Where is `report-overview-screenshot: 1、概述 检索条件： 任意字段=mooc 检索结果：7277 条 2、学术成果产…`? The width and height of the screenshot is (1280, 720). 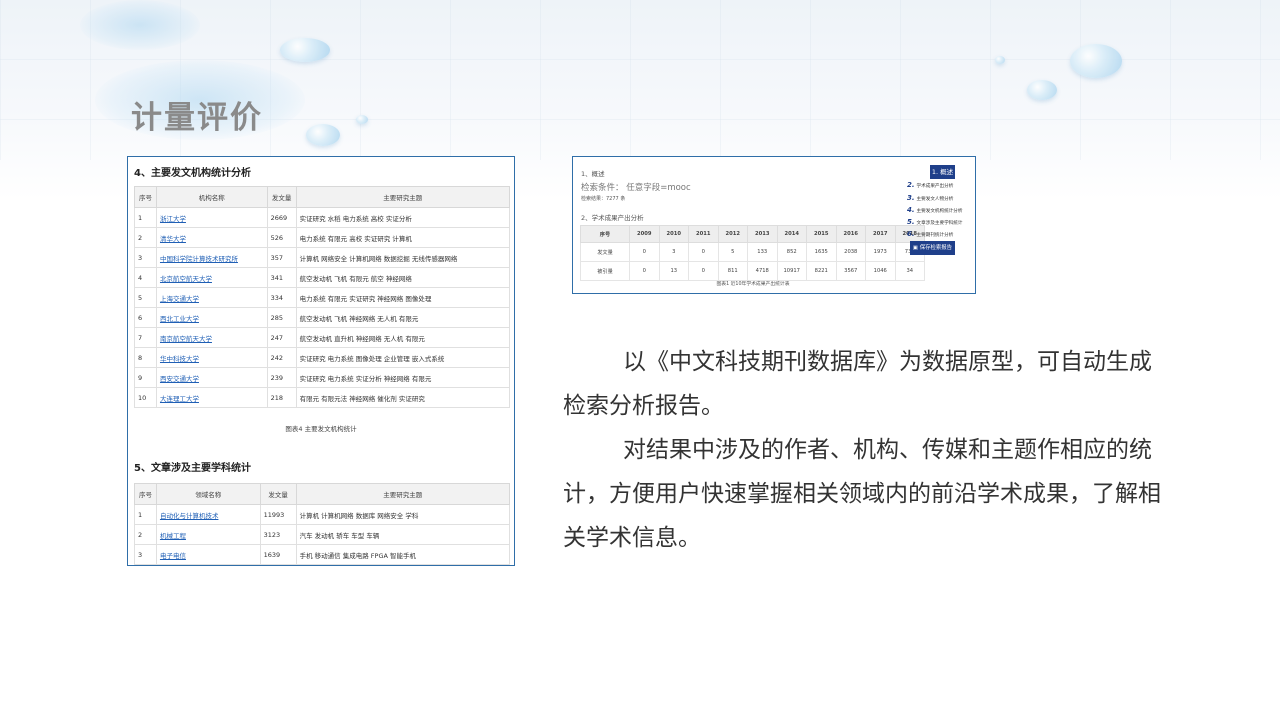 report-overview-screenshot: 1、概述 检索条件： 任意字段=mooc 检索结果：7277 条 2、学术成果产… is located at coordinates (774, 225).